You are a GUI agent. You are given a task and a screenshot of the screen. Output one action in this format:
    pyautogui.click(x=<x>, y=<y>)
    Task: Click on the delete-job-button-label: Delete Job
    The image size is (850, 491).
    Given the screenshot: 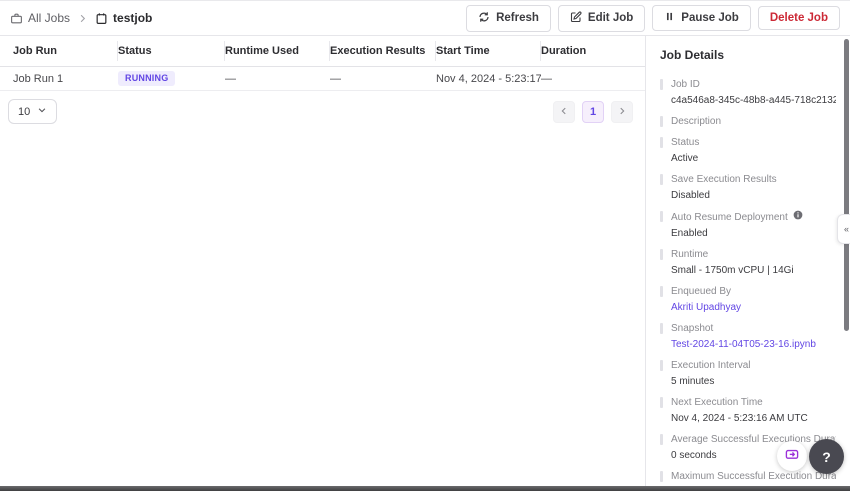 What is the action you would take?
    pyautogui.click(x=798, y=18)
    